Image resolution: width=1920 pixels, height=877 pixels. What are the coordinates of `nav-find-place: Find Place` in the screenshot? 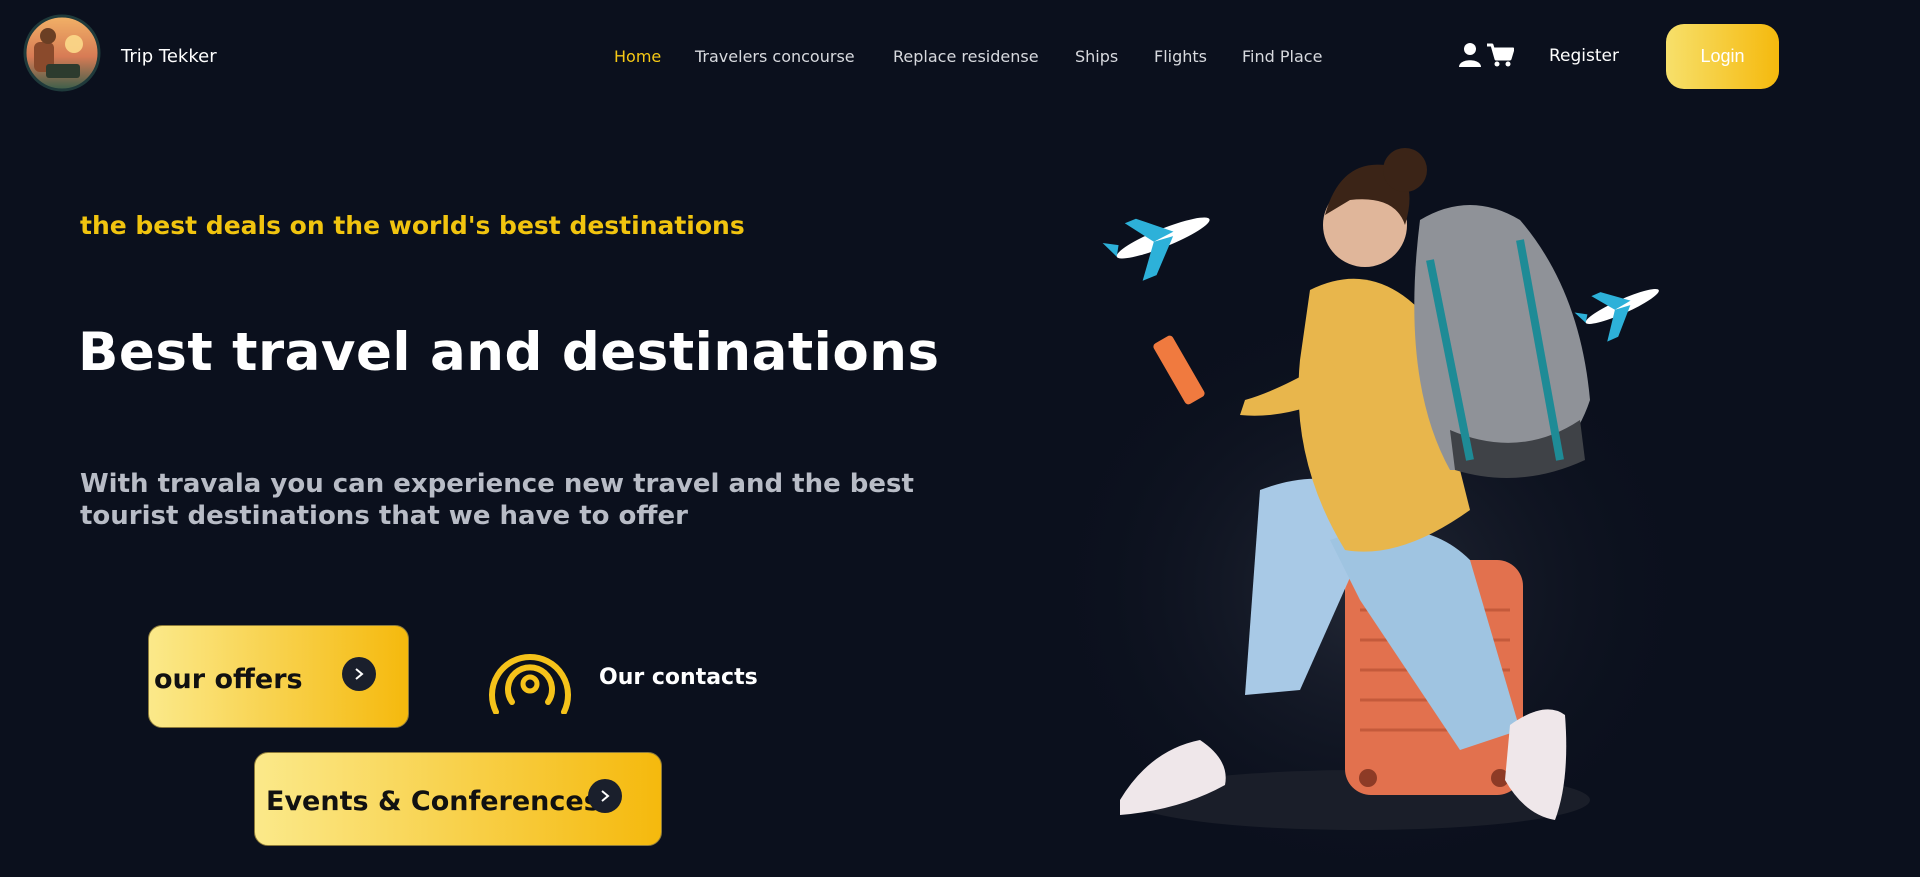 It's located at (1282, 56).